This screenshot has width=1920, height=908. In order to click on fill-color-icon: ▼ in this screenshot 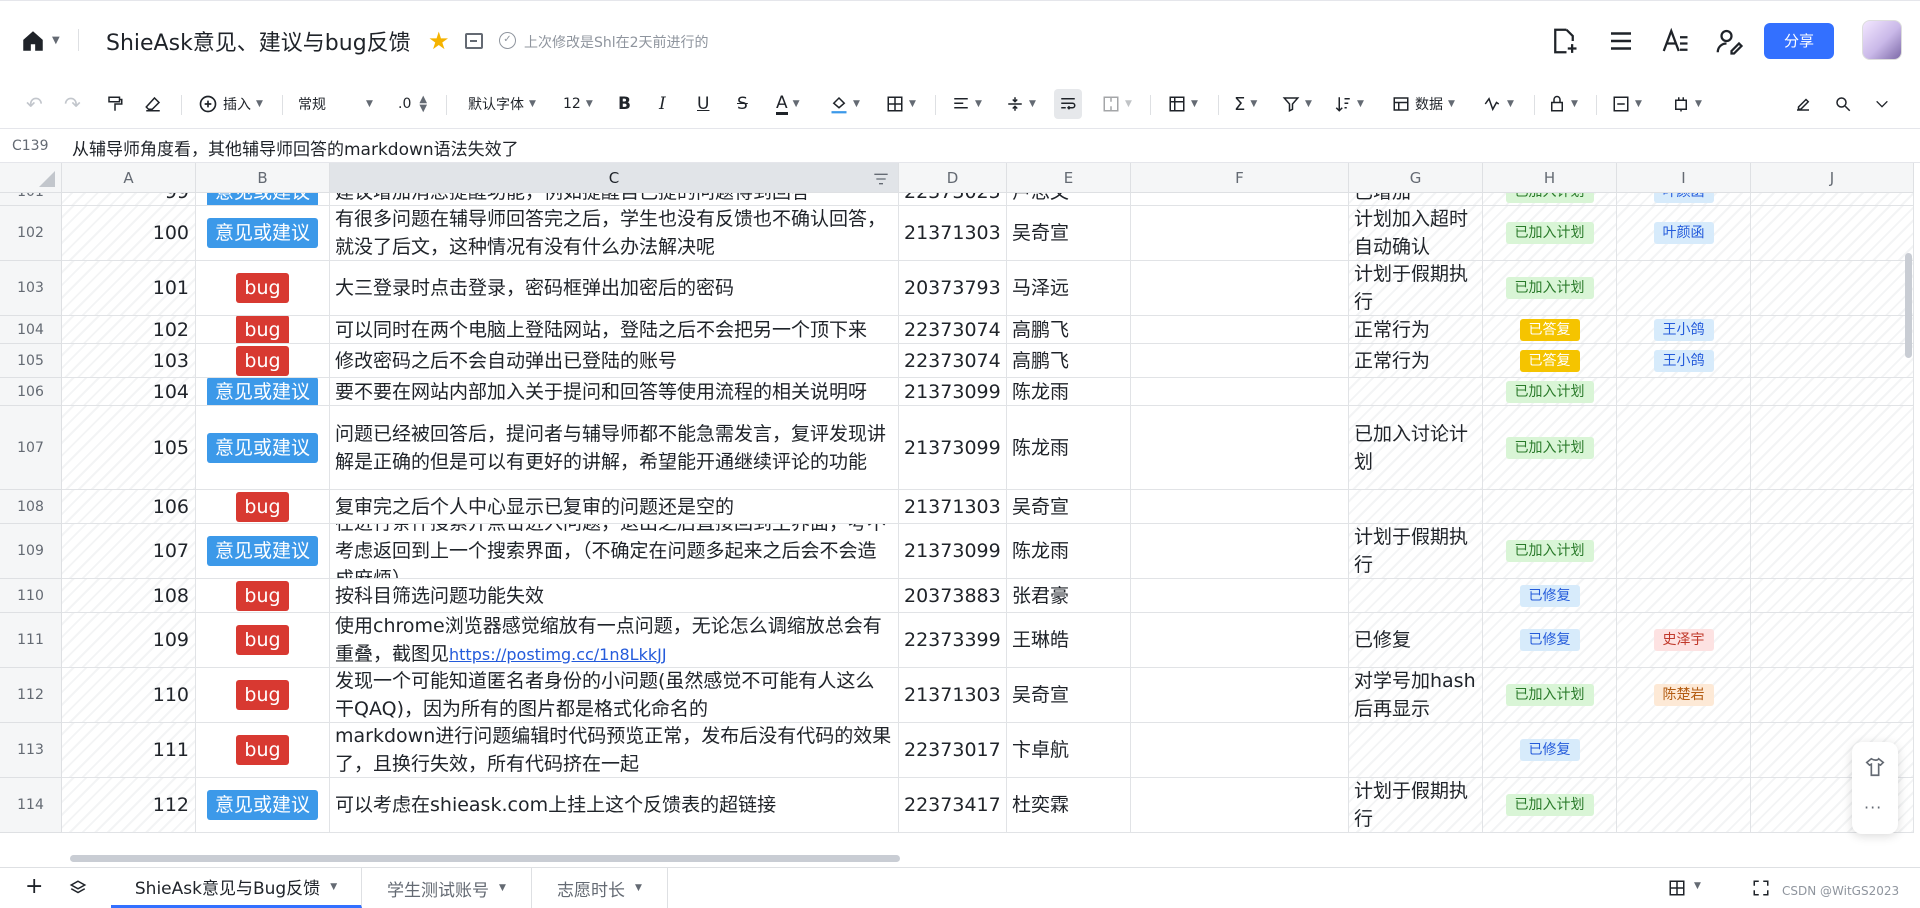, I will do `click(845, 104)`.